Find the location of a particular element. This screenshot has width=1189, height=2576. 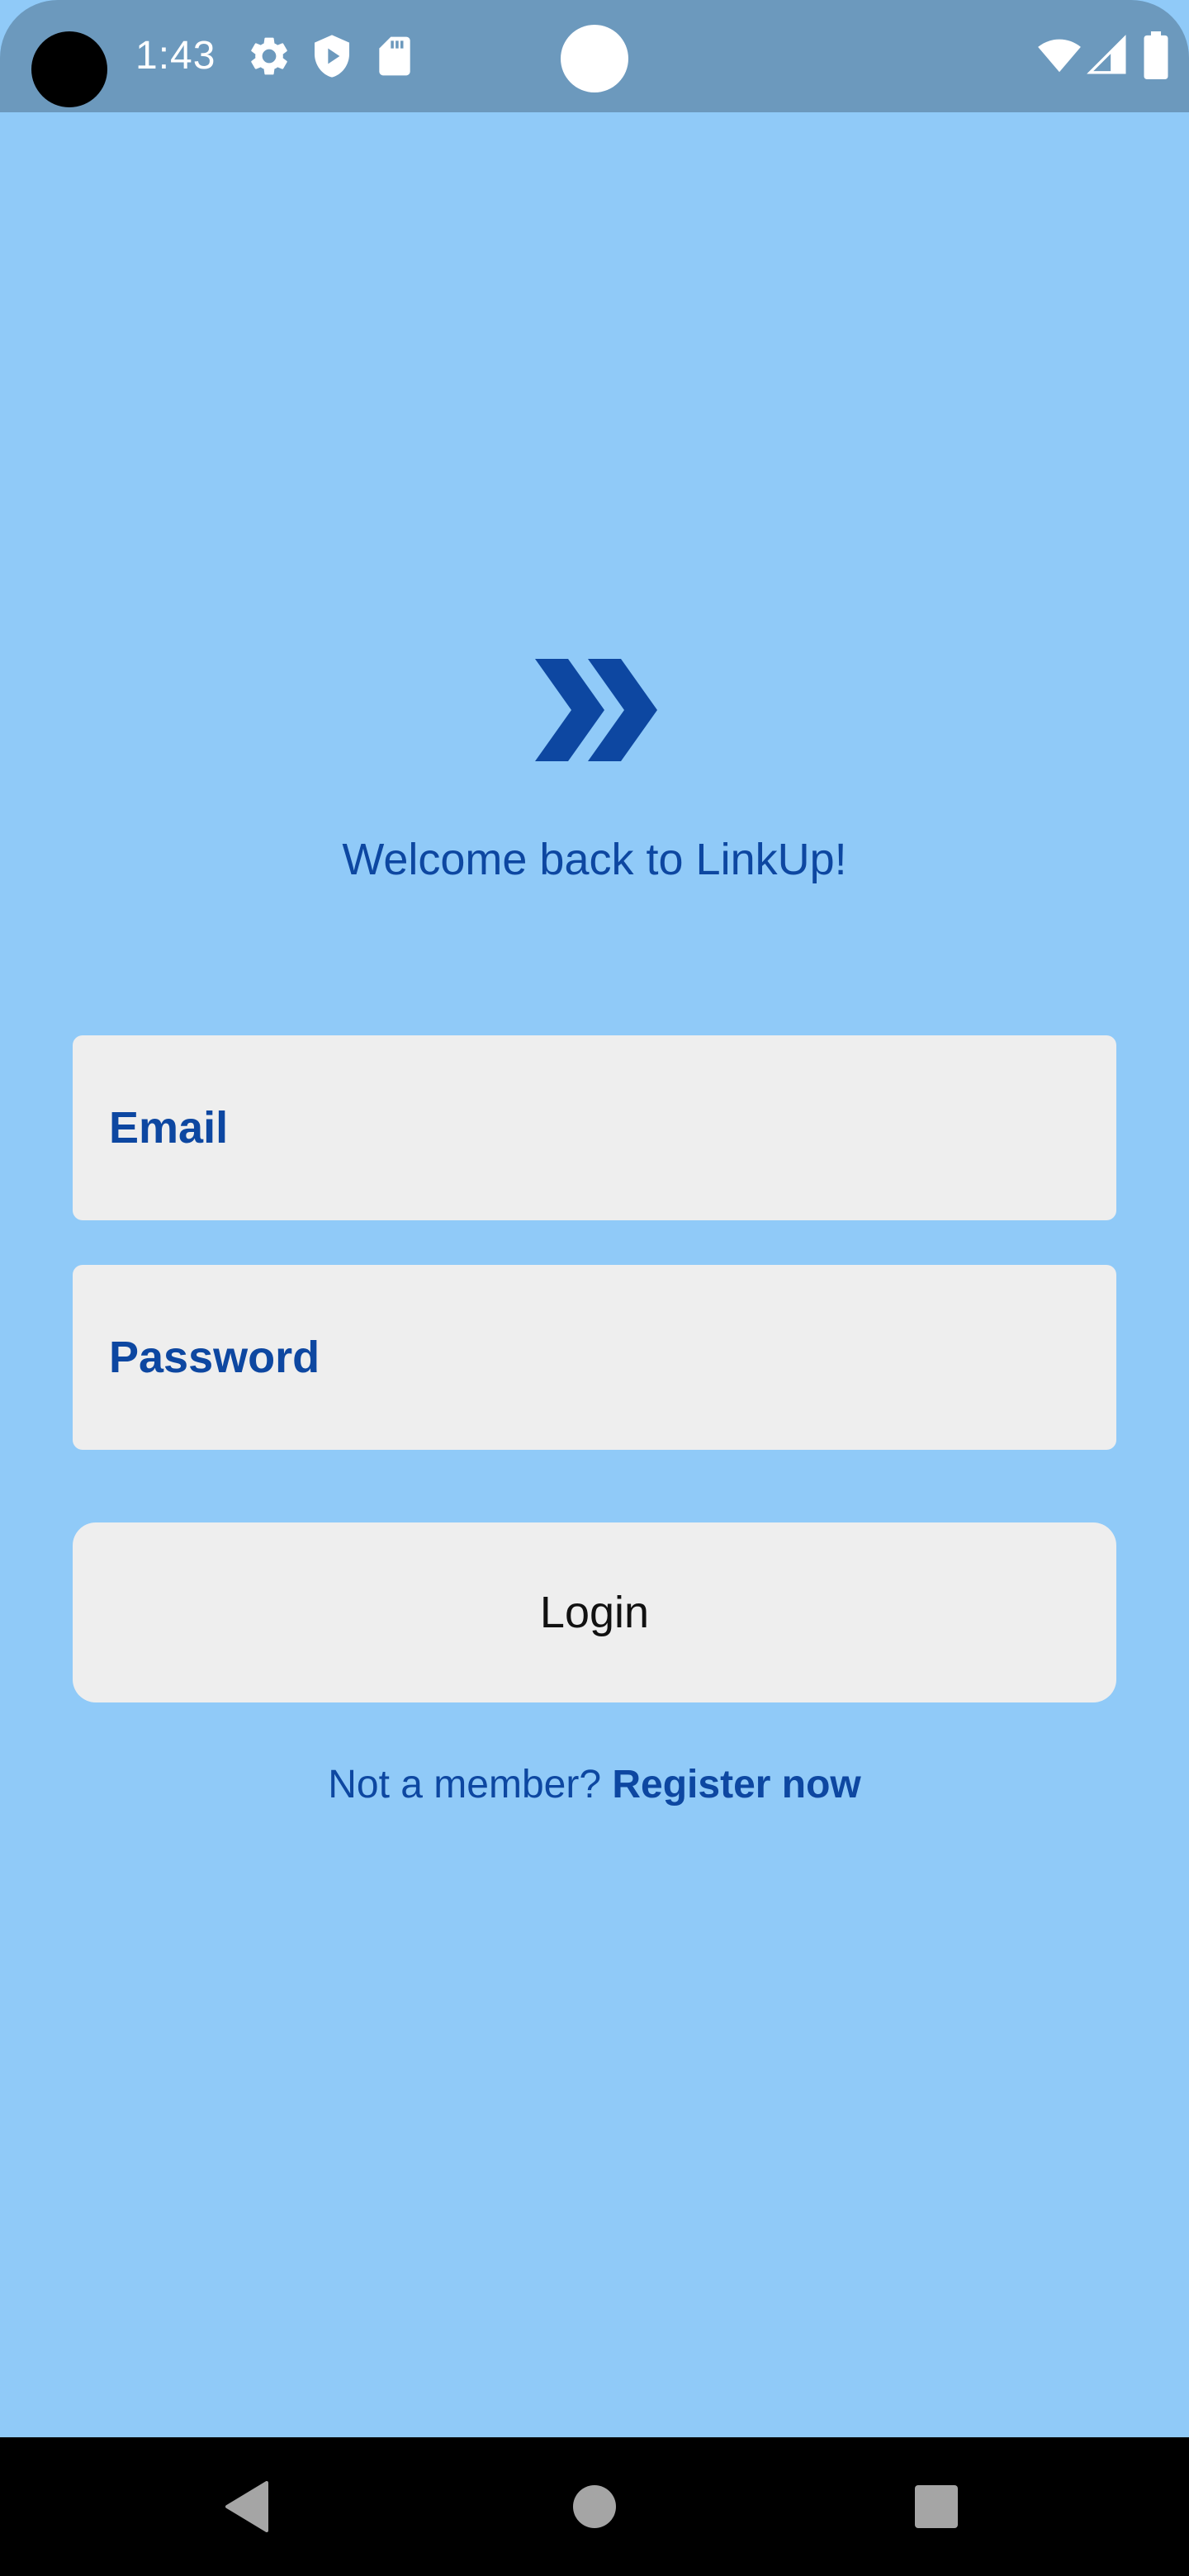

sd-card-icon is located at coordinates (394, 56).